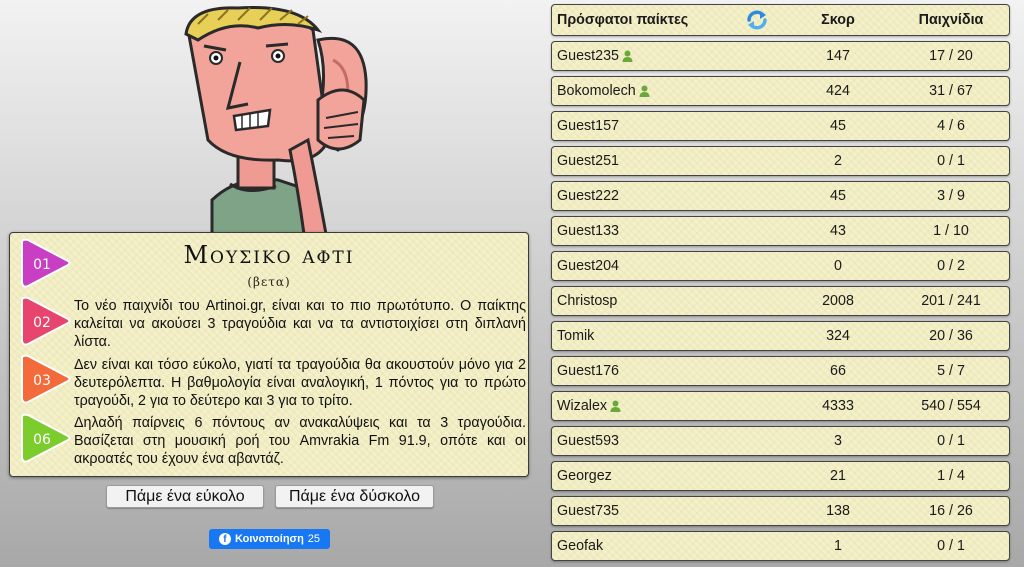  What do you see at coordinates (780, 301) in the screenshot?
I see `leaderboard-row: Christosp 2008 201 / 241` at bounding box center [780, 301].